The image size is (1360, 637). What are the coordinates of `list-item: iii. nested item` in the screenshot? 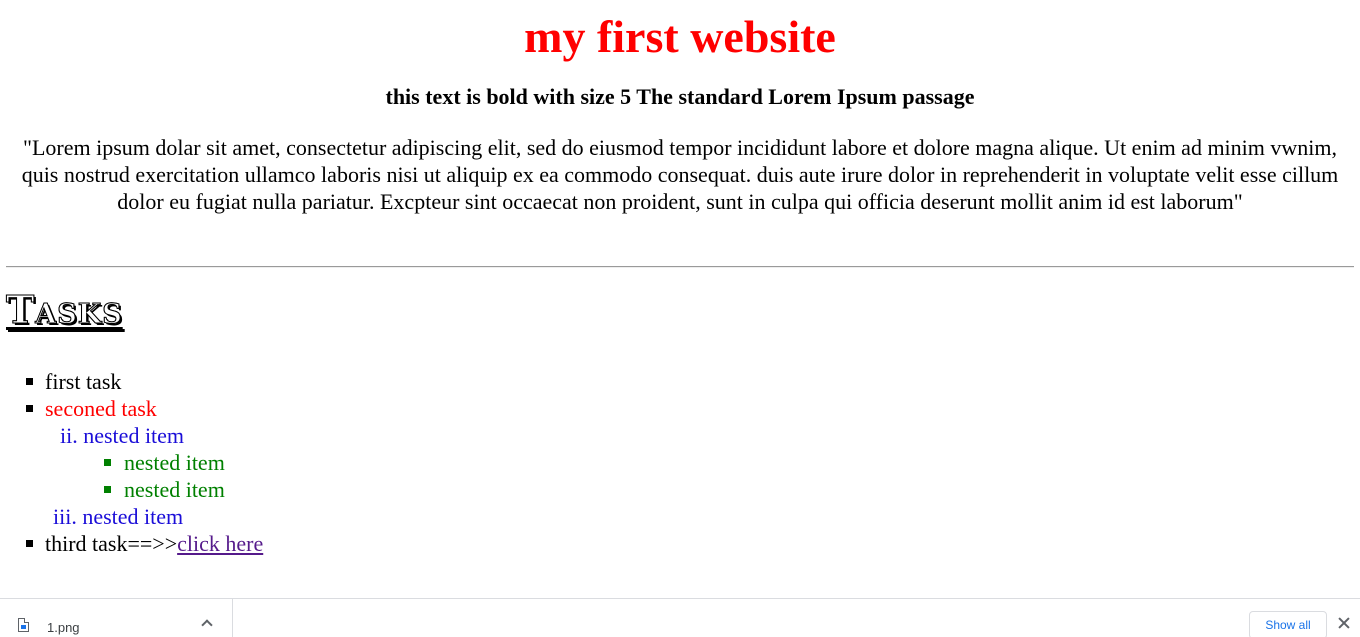 It's located at (131, 516).